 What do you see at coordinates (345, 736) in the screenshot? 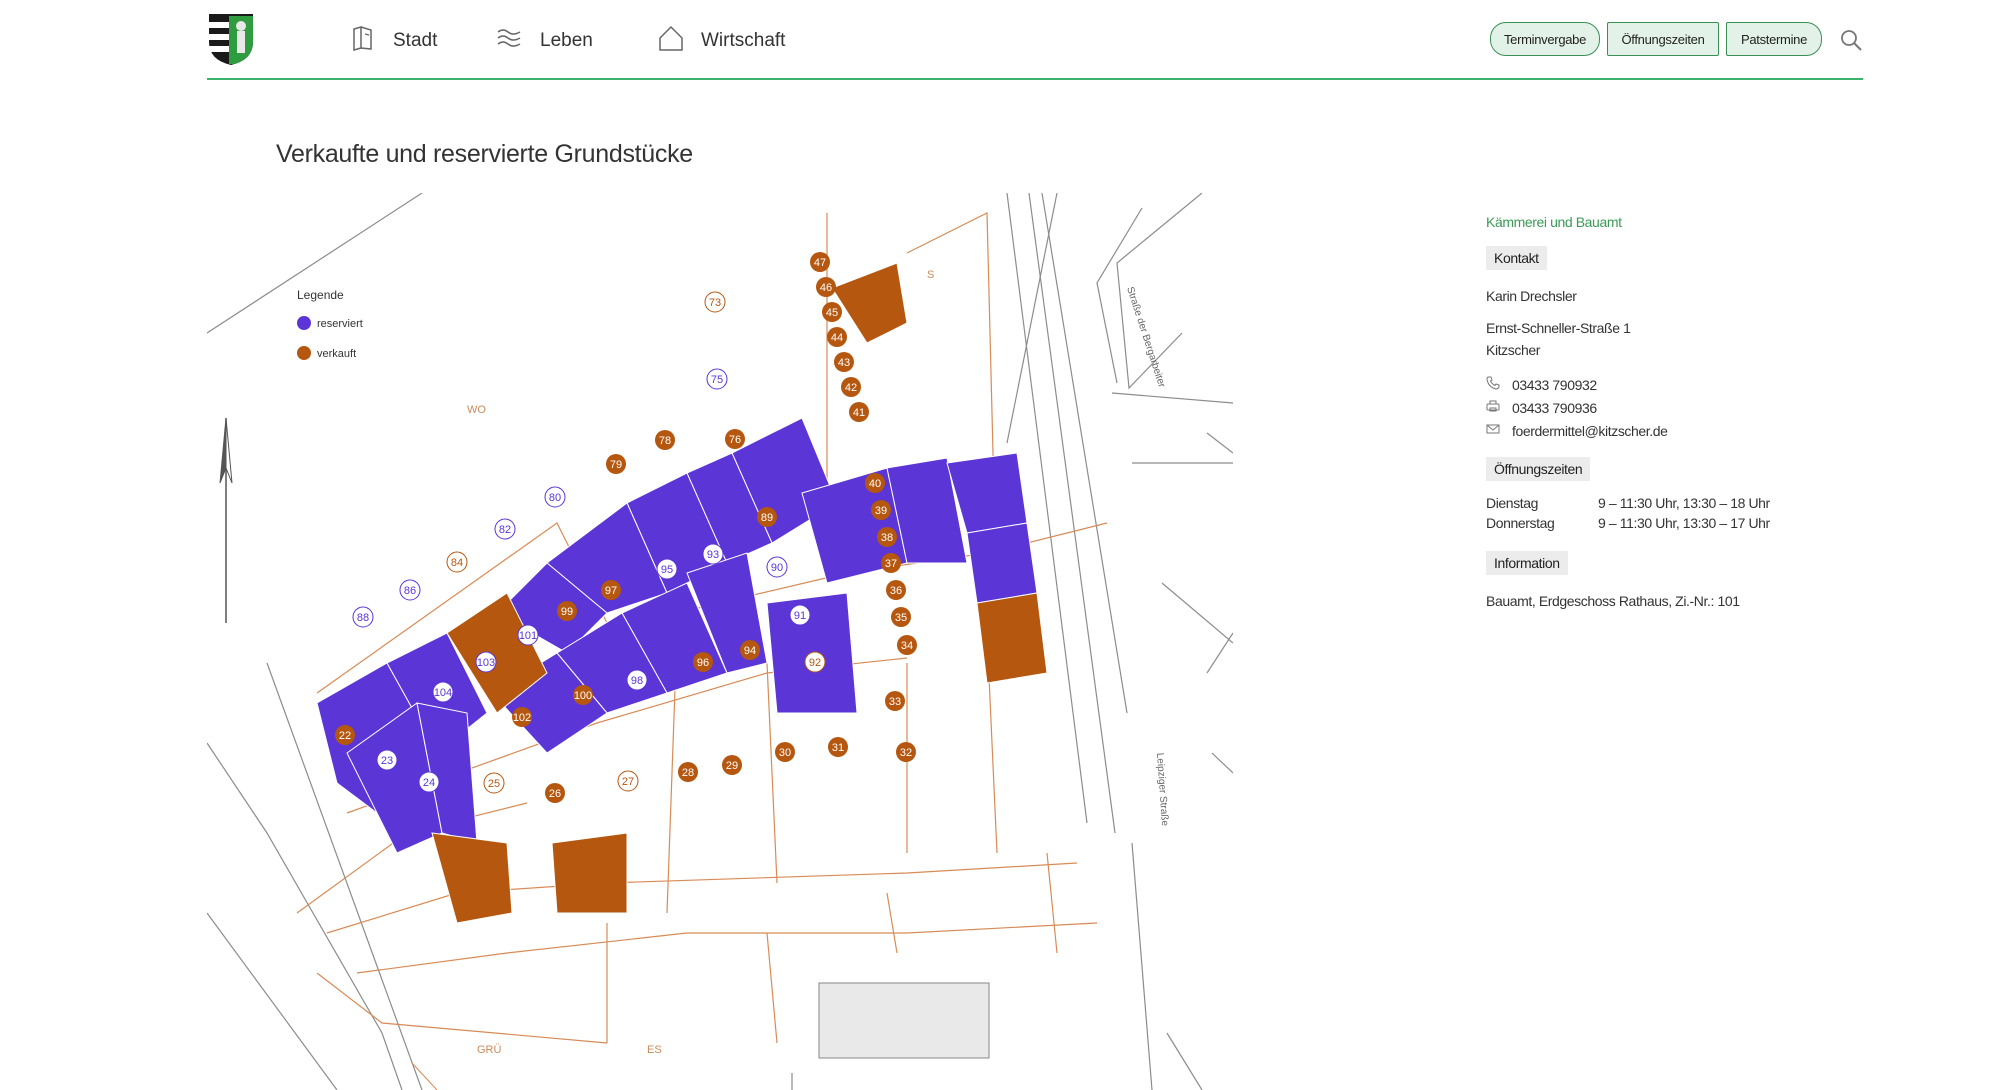
I see `plot-number-22: 22` at bounding box center [345, 736].